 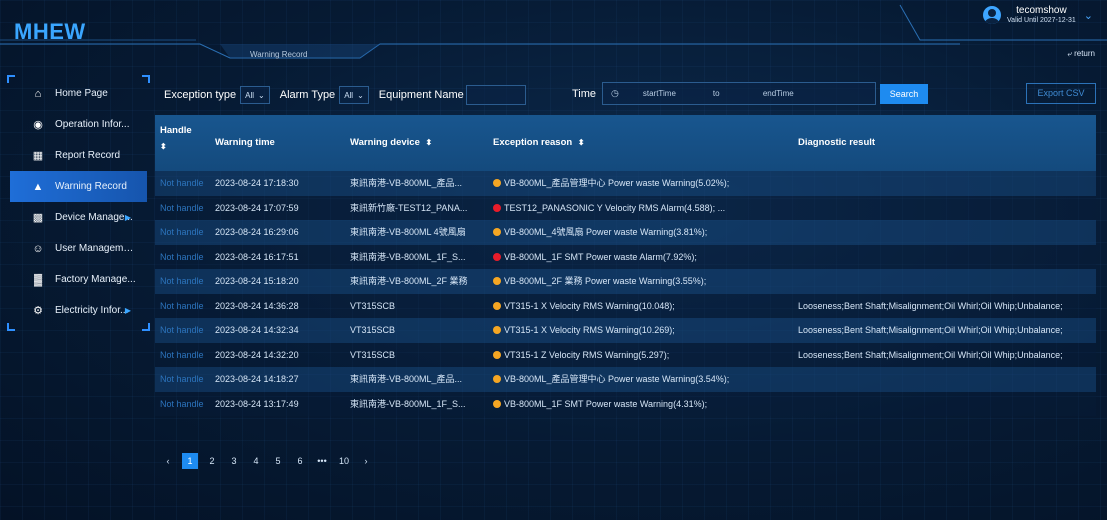 What do you see at coordinates (349, 95) in the screenshot?
I see `alarm-type-value: All` at bounding box center [349, 95].